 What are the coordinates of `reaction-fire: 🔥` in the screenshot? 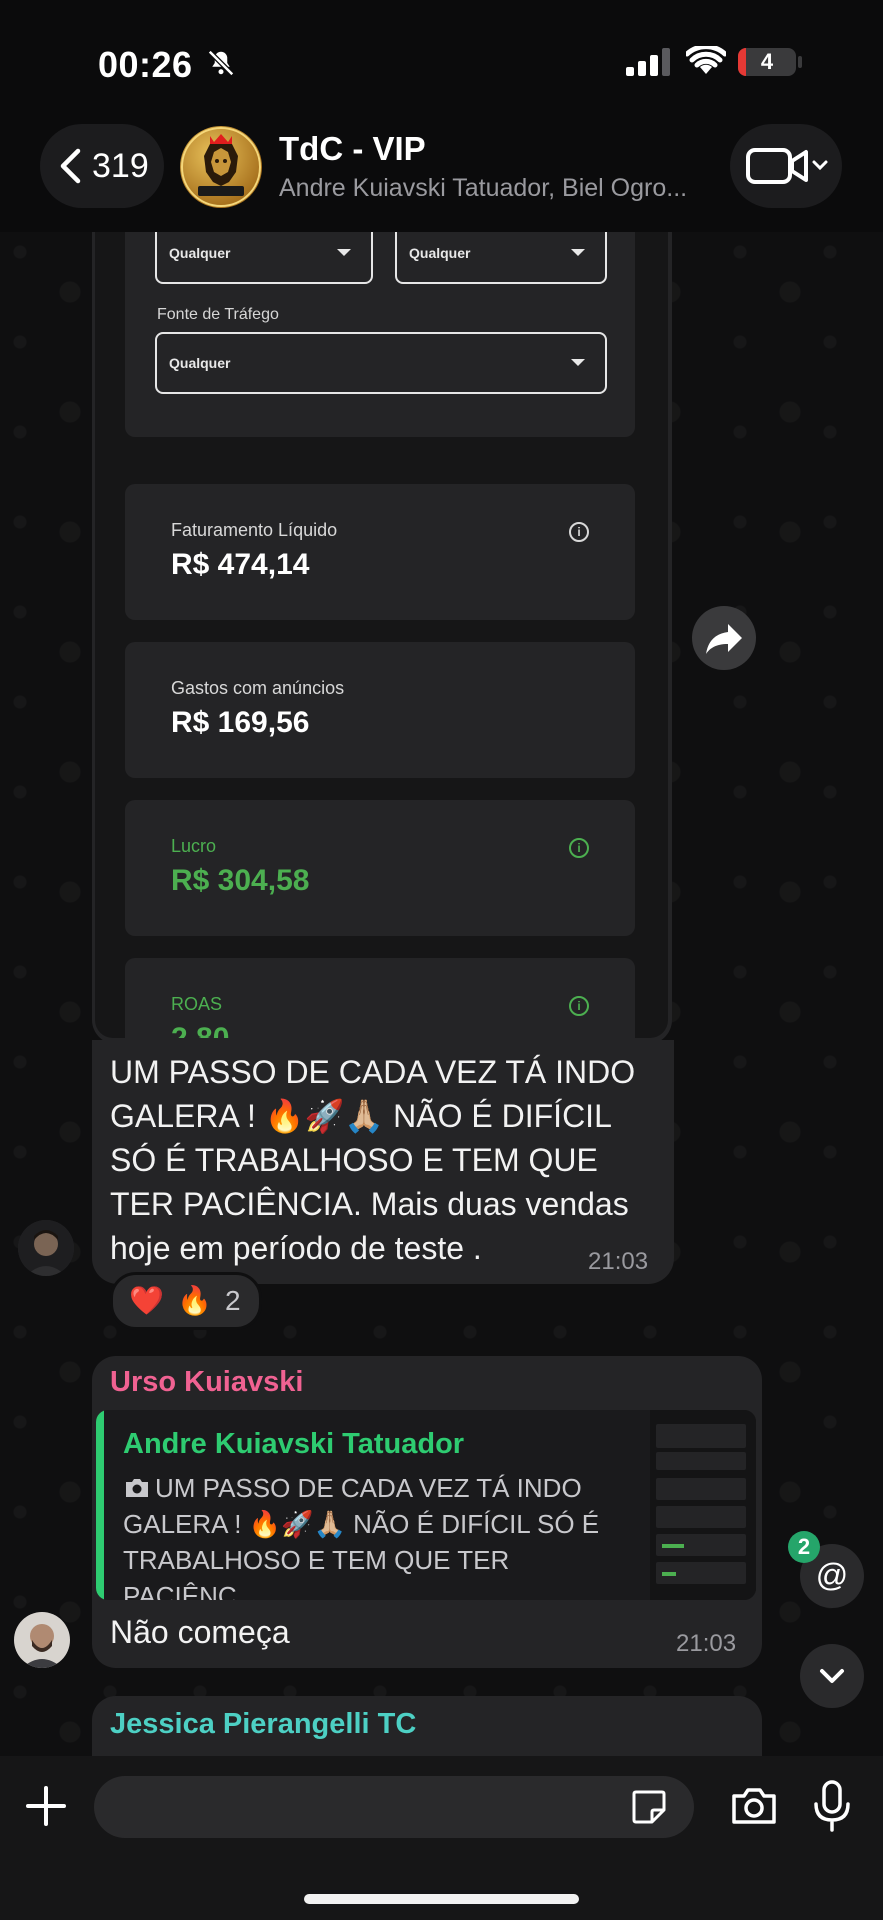 It's located at (194, 1300).